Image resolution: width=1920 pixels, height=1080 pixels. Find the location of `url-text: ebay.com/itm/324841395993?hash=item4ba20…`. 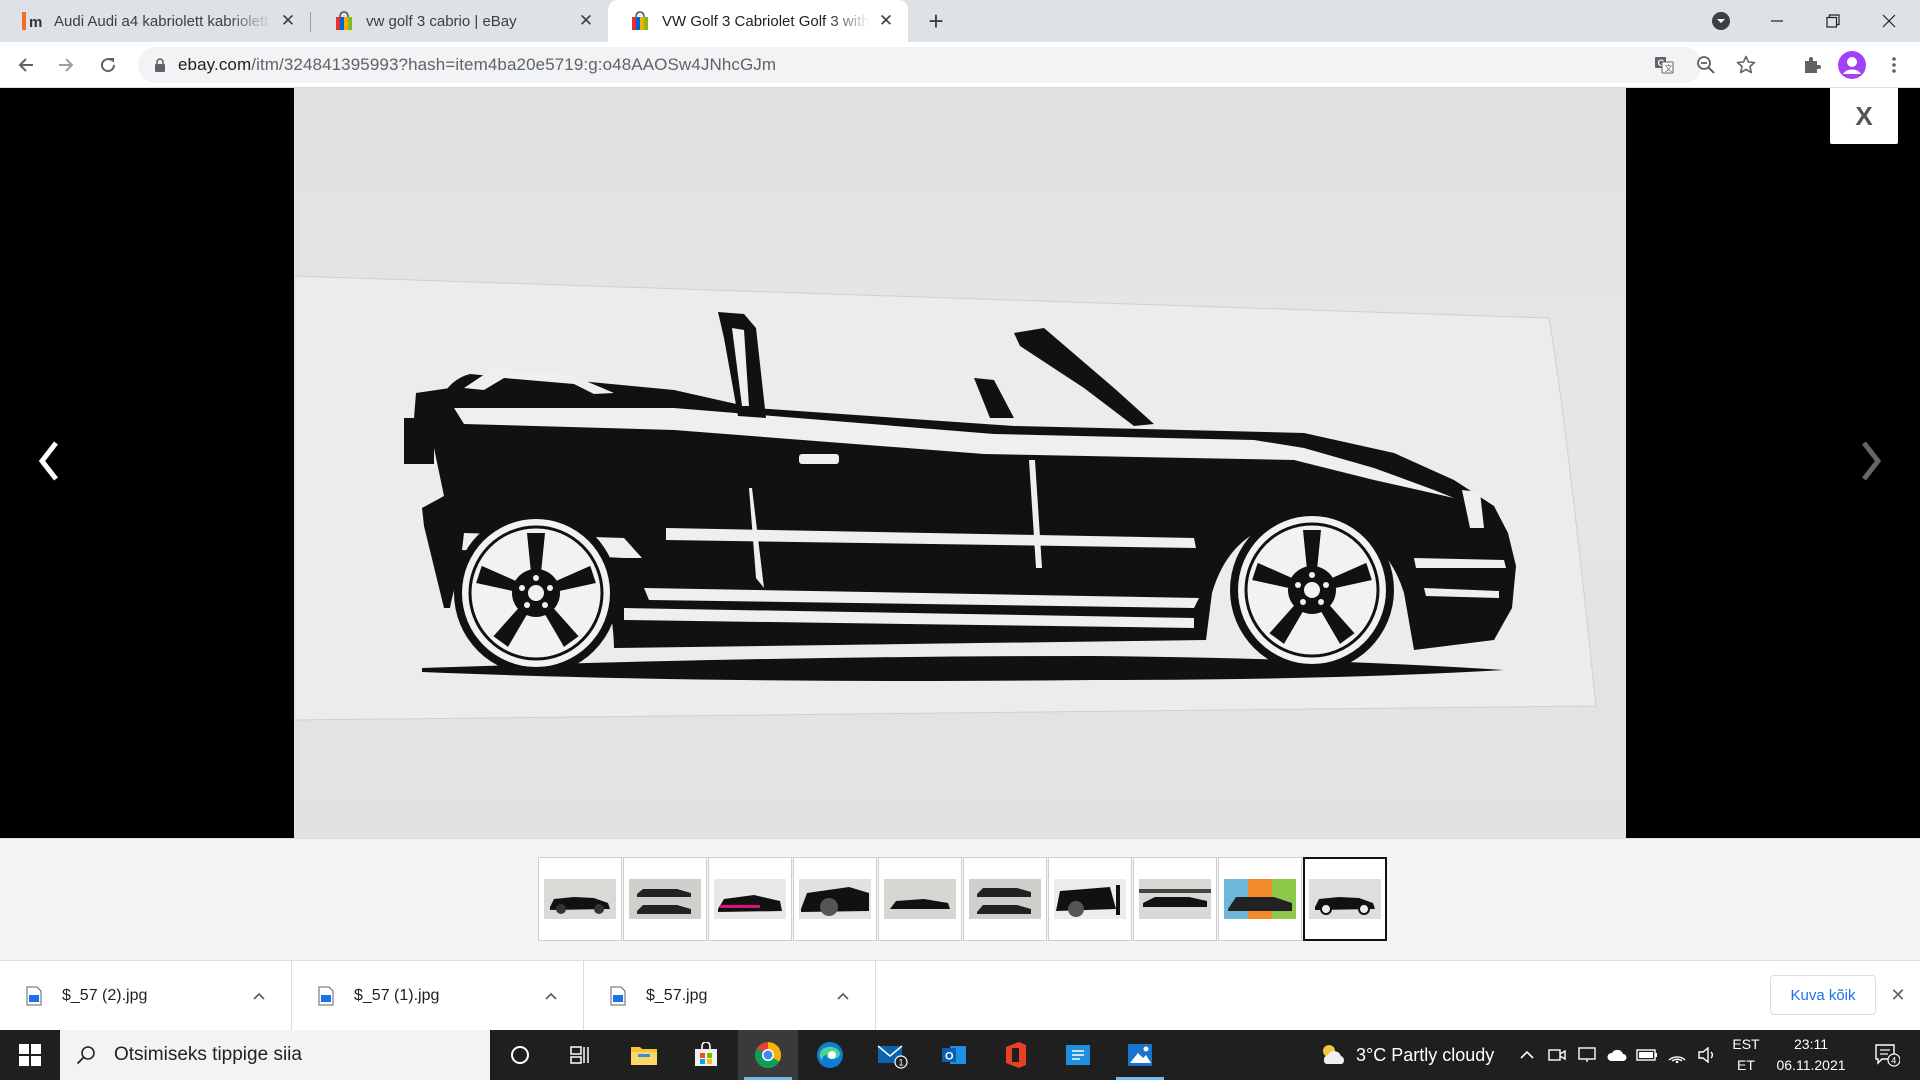

url-text: ebay.com/itm/324841395993?hash=item4ba20… is located at coordinates (477, 65).